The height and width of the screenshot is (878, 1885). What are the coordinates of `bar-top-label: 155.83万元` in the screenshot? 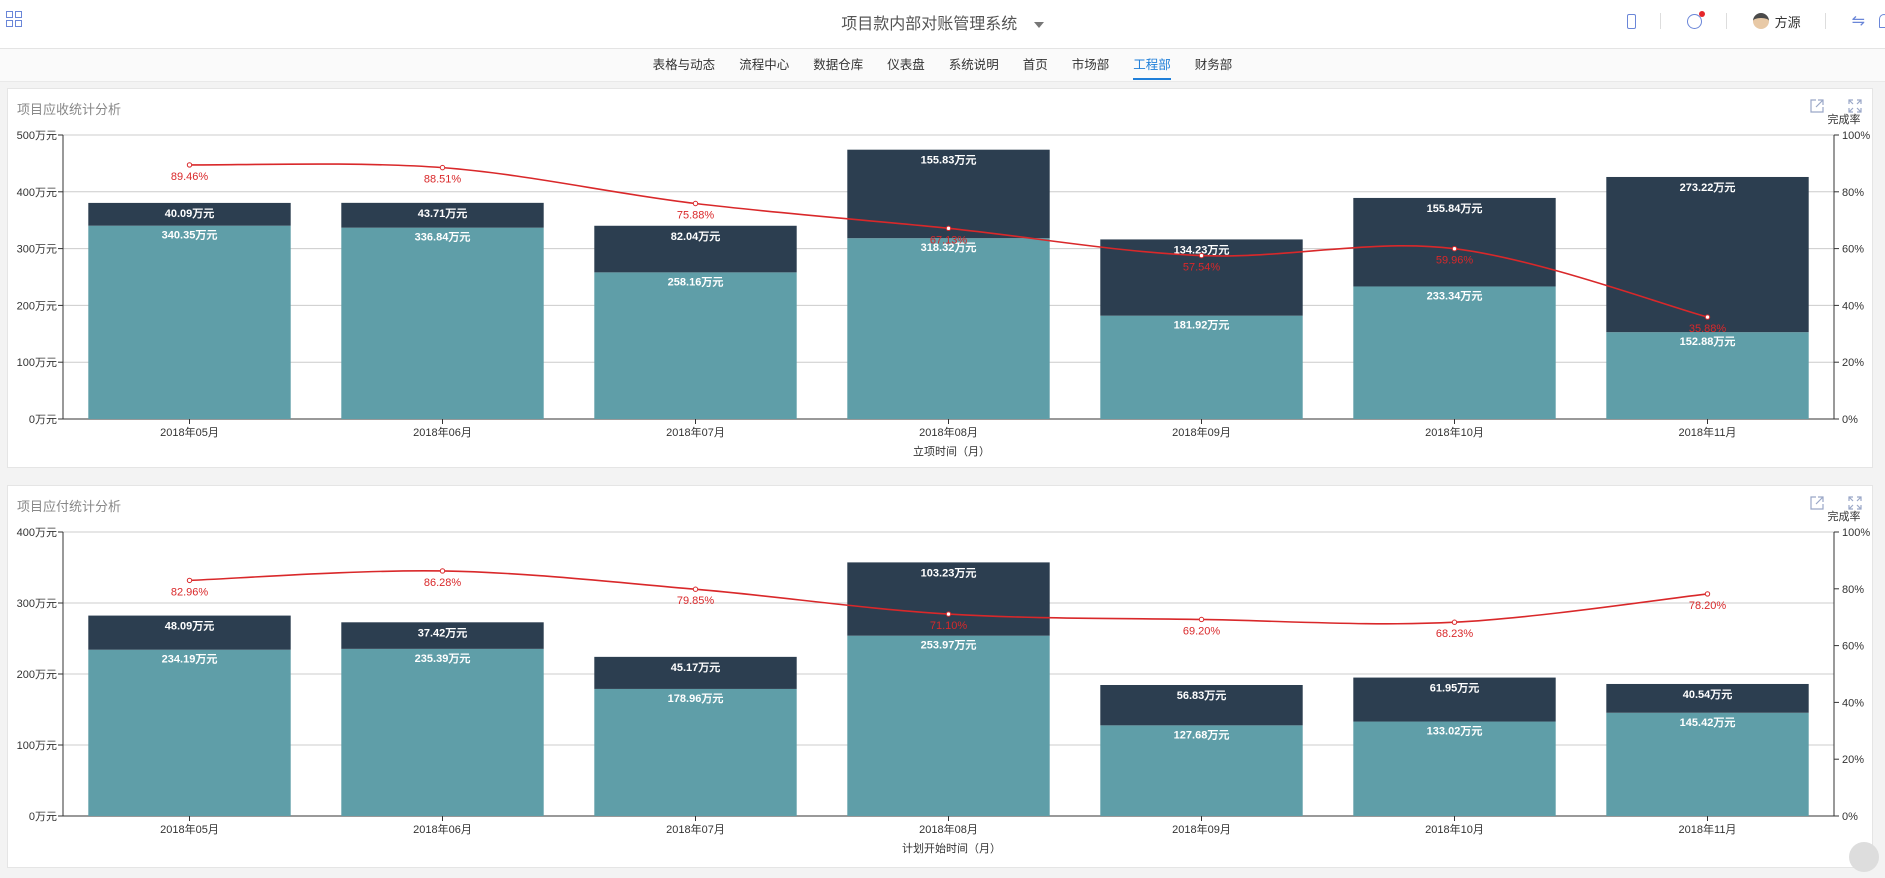 It's located at (949, 160).